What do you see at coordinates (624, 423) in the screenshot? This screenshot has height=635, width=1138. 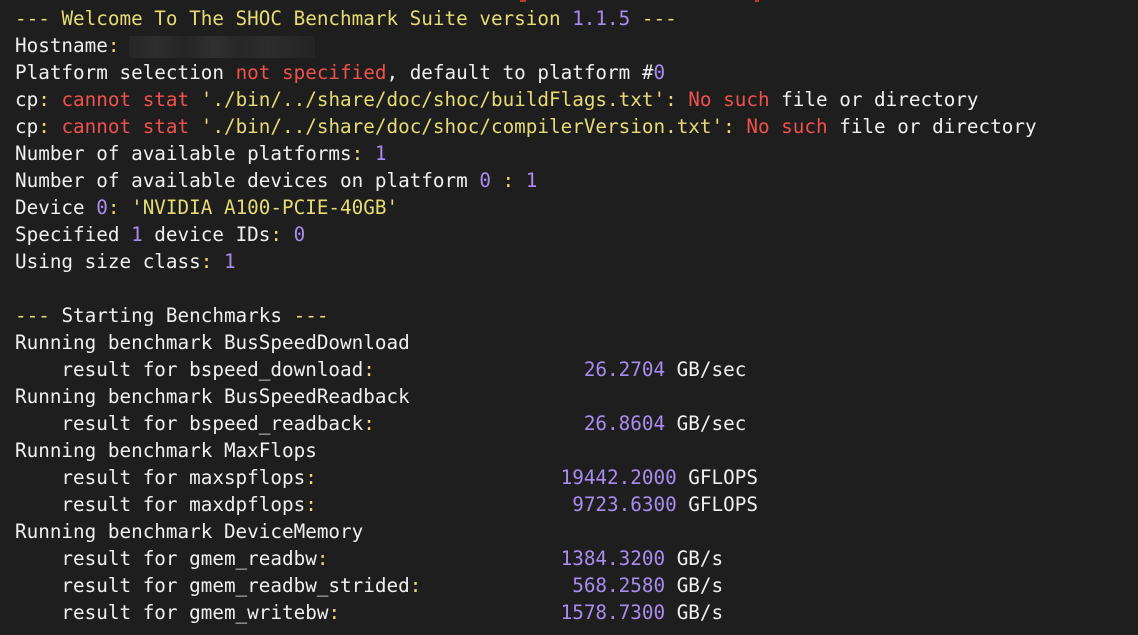 I see `result-value: 26.8604` at bounding box center [624, 423].